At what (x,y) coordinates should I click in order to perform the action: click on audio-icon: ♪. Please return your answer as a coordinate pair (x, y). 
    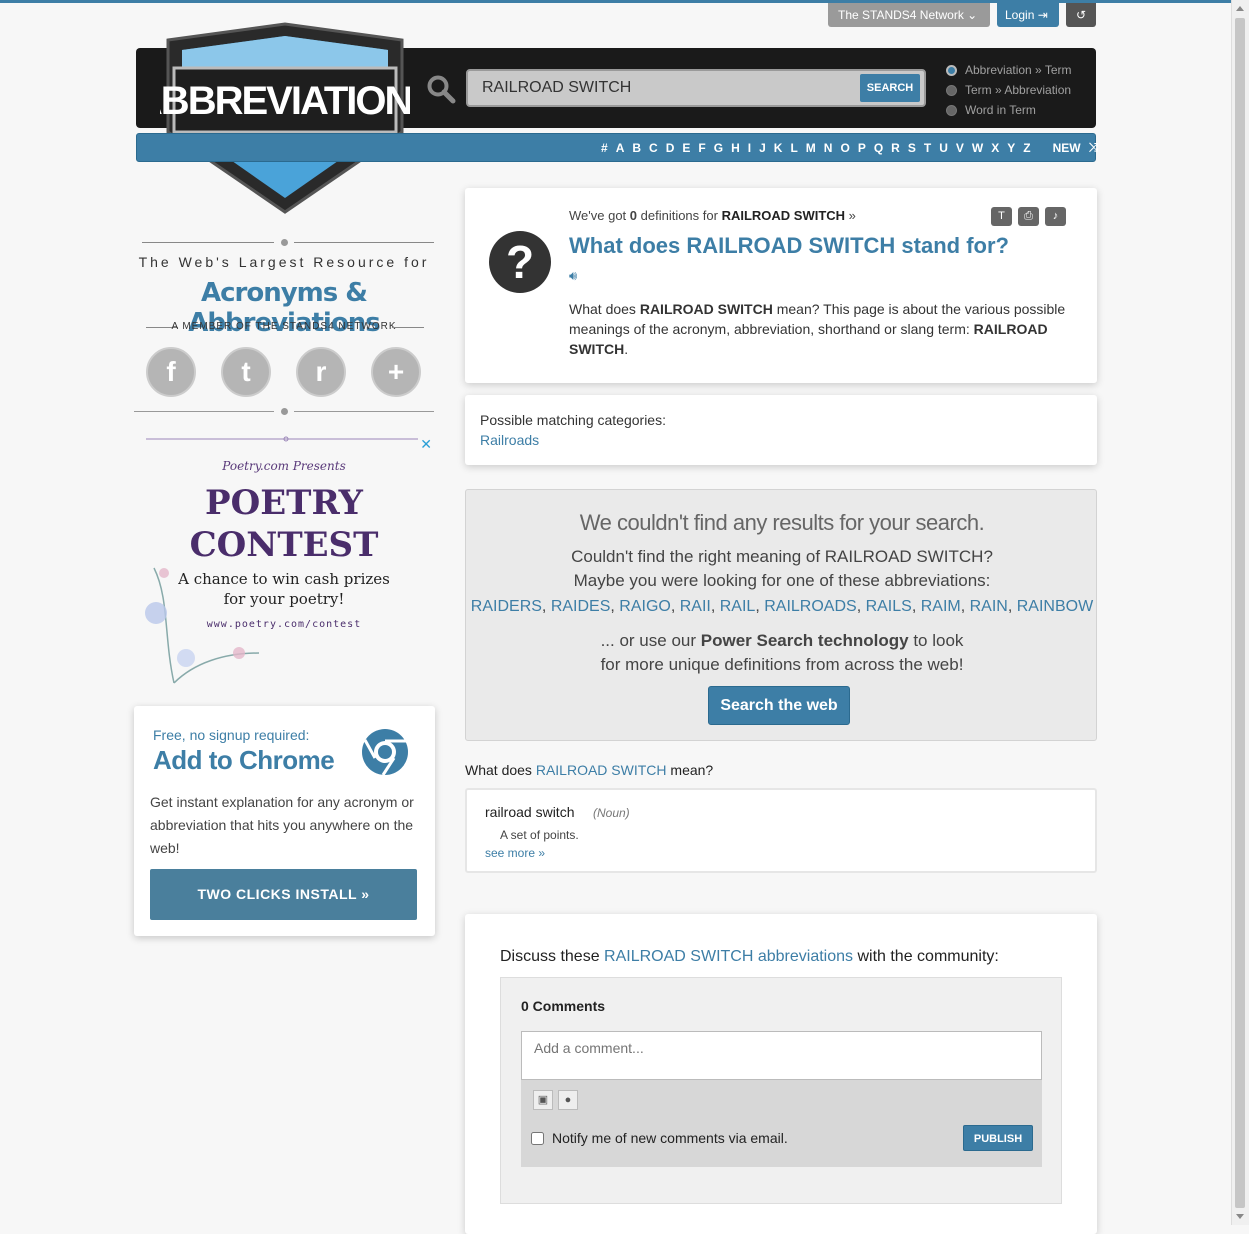
    Looking at the image, I should click on (1055, 216).